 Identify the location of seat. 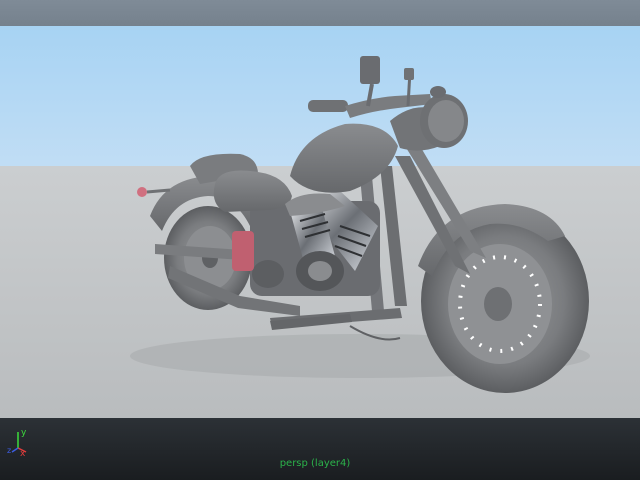
(241, 182).